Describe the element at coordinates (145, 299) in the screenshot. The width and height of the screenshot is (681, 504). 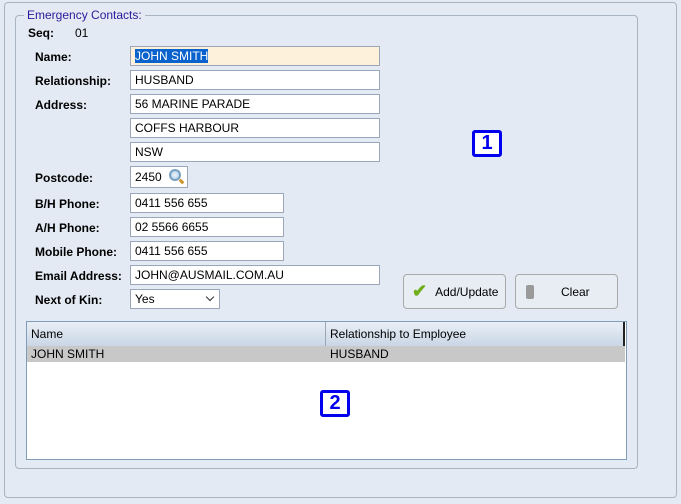
I see `next-of-kin-value: Yes` at that location.